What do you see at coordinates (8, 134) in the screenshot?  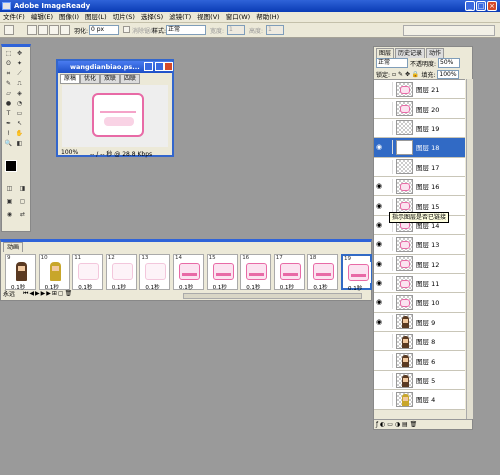 I see `eyedropper-icon: ⌇` at bounding box center [8, 134].